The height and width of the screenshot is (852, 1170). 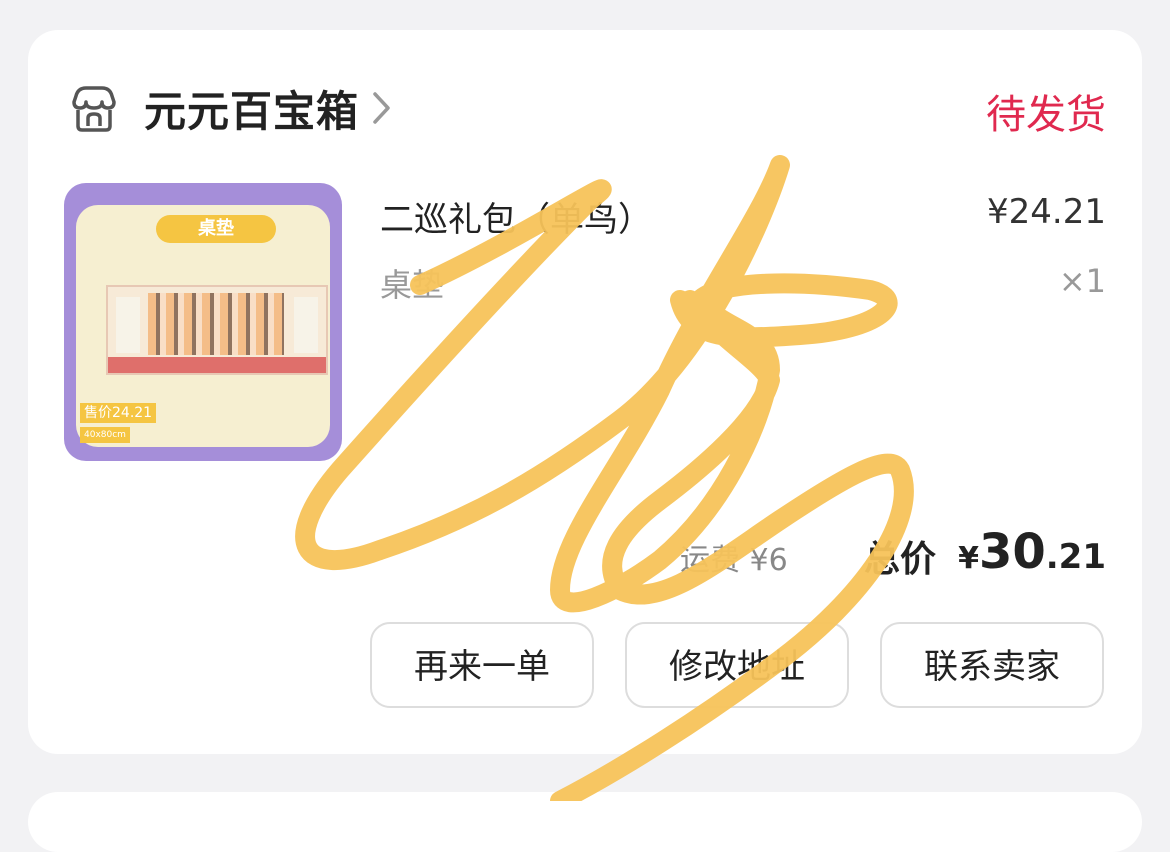 What do you see at coordinates (381, 108) in the screenshot?
I see `chevron-right-icon` at bounding box center [381, 108].